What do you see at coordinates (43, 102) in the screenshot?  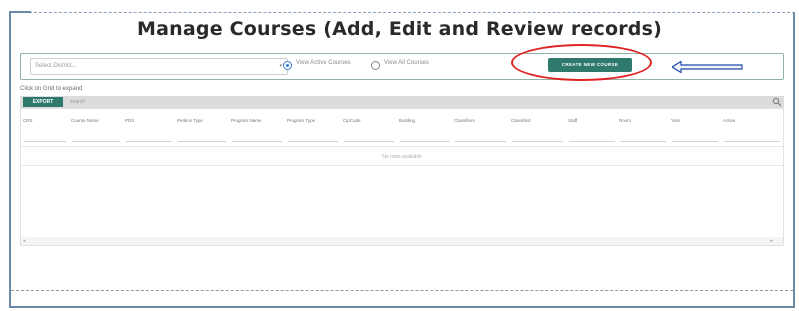 I see `export-button: EXPORT` at bounding box center [43, 102].